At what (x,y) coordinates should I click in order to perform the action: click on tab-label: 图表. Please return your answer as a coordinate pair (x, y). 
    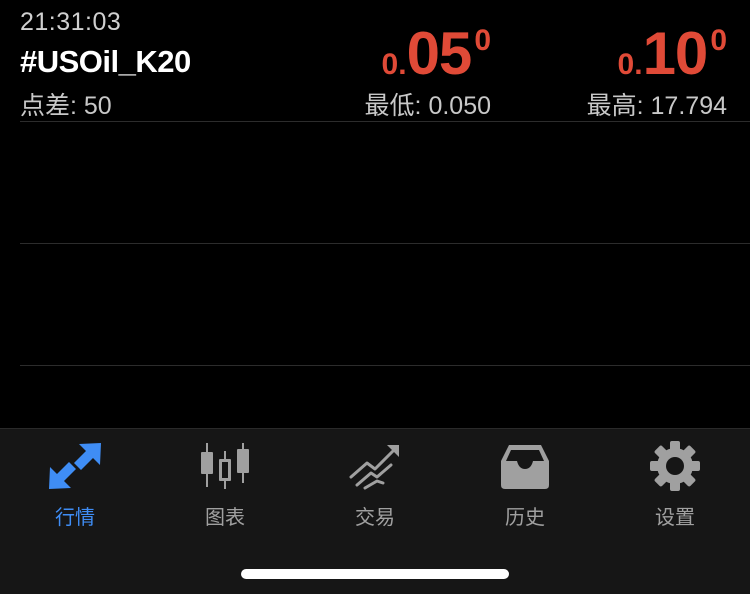
    Looking at the image, I should click on (225, 518).